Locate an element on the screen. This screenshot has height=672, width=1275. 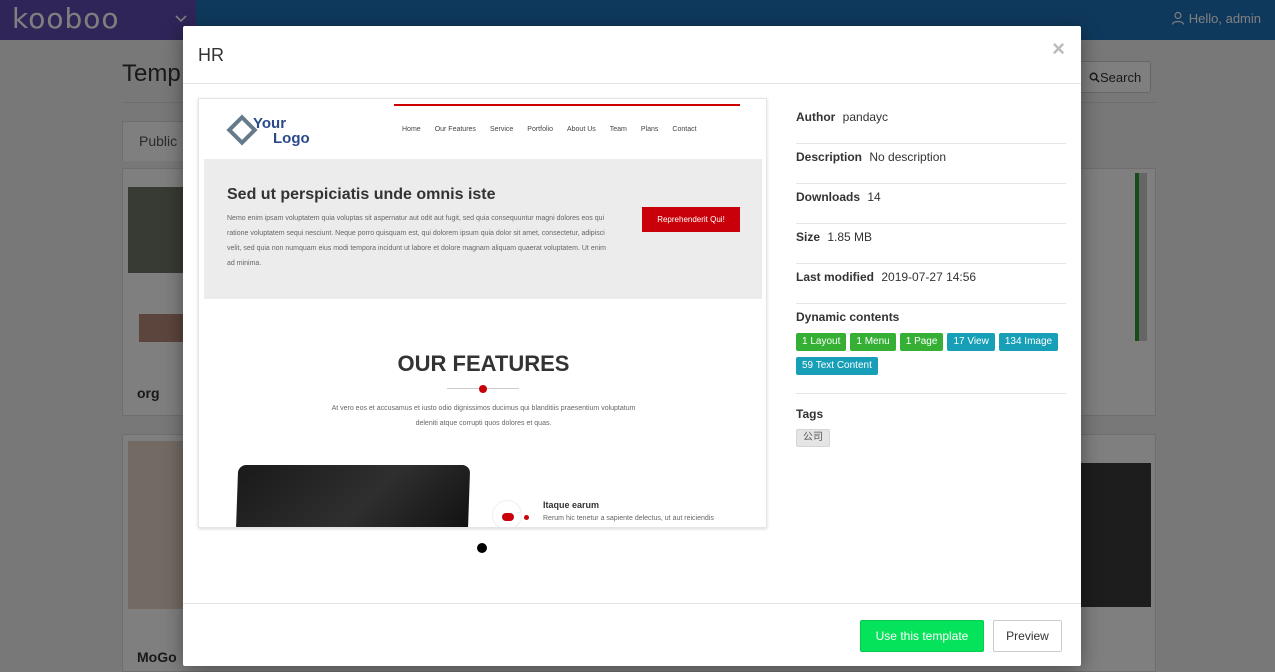
info-label: Last modified is located at coordinates (835, 277).